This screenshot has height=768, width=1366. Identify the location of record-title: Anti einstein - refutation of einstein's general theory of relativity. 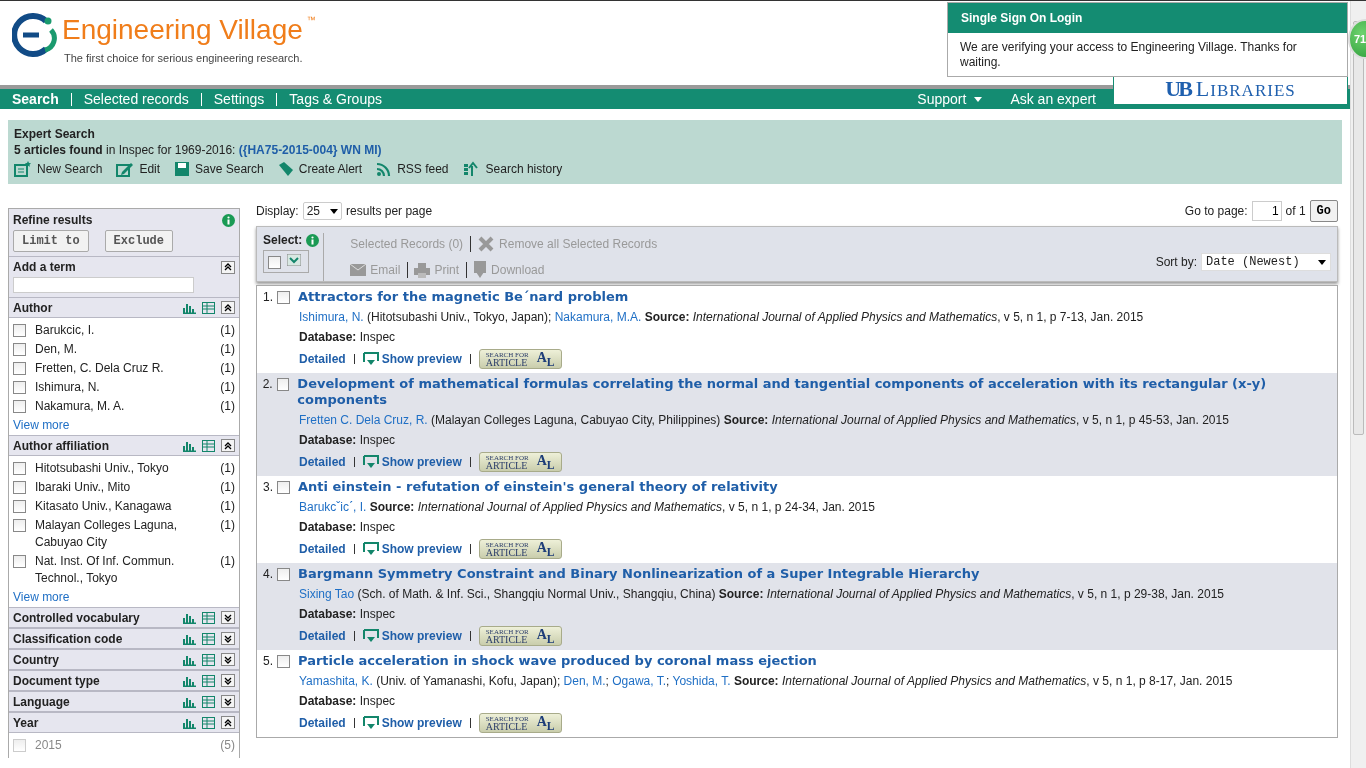
(538, 487).